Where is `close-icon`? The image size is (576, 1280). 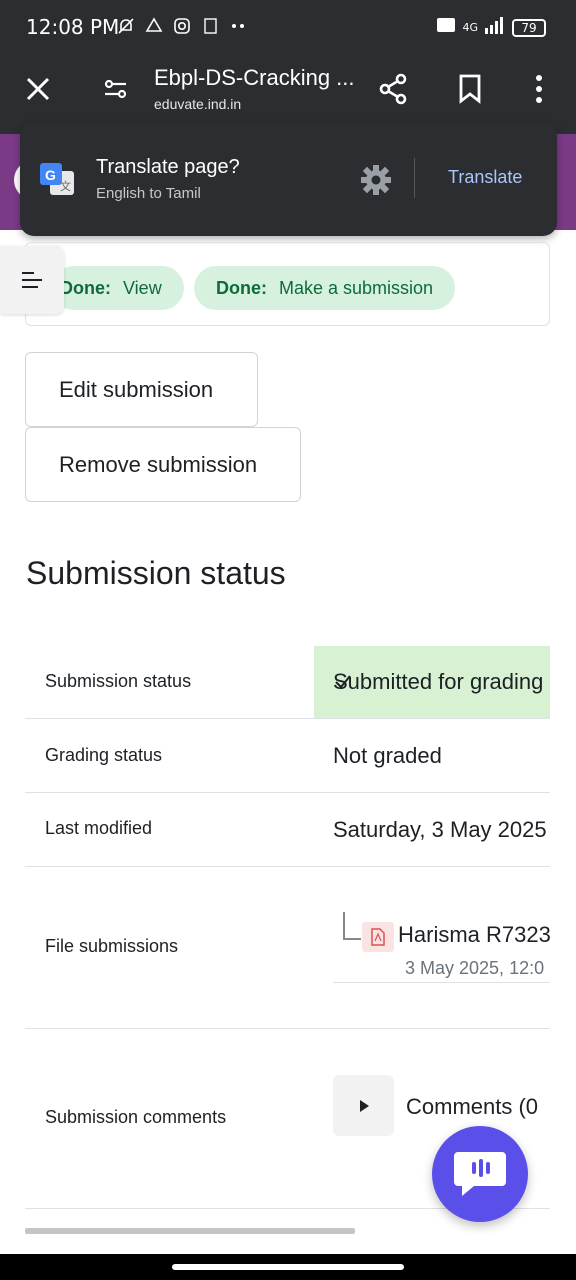
close-icon is located at coordinates (38, 89).